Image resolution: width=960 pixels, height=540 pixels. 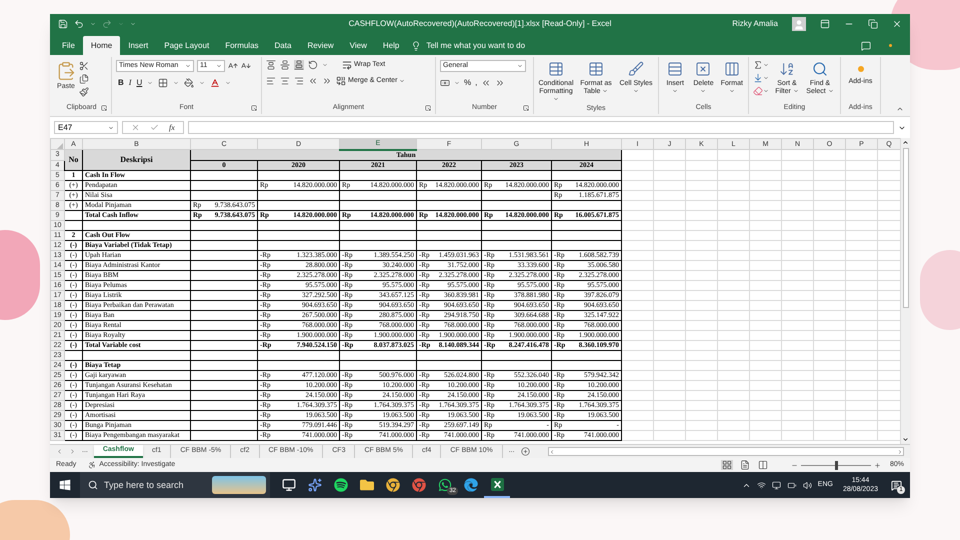 What do you see at coordinates (215, 83) in the screenshot?
I see `font-color-icon` at bounding box center [215, 83].